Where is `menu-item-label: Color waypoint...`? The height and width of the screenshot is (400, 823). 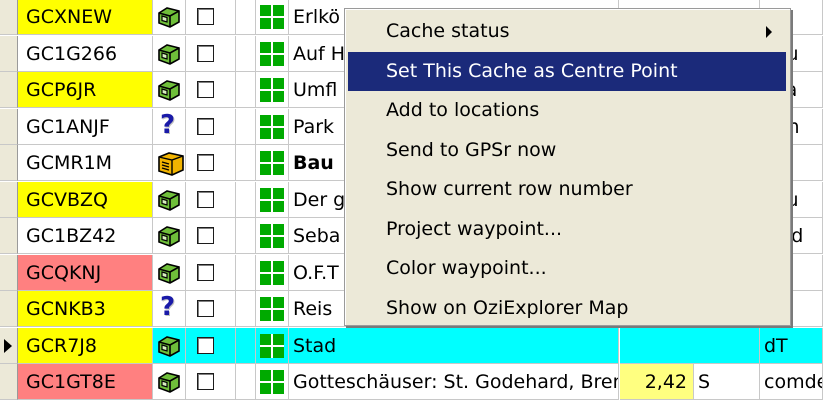 menu-item-label: Color waypoint... is located at coordinates (466, 268).